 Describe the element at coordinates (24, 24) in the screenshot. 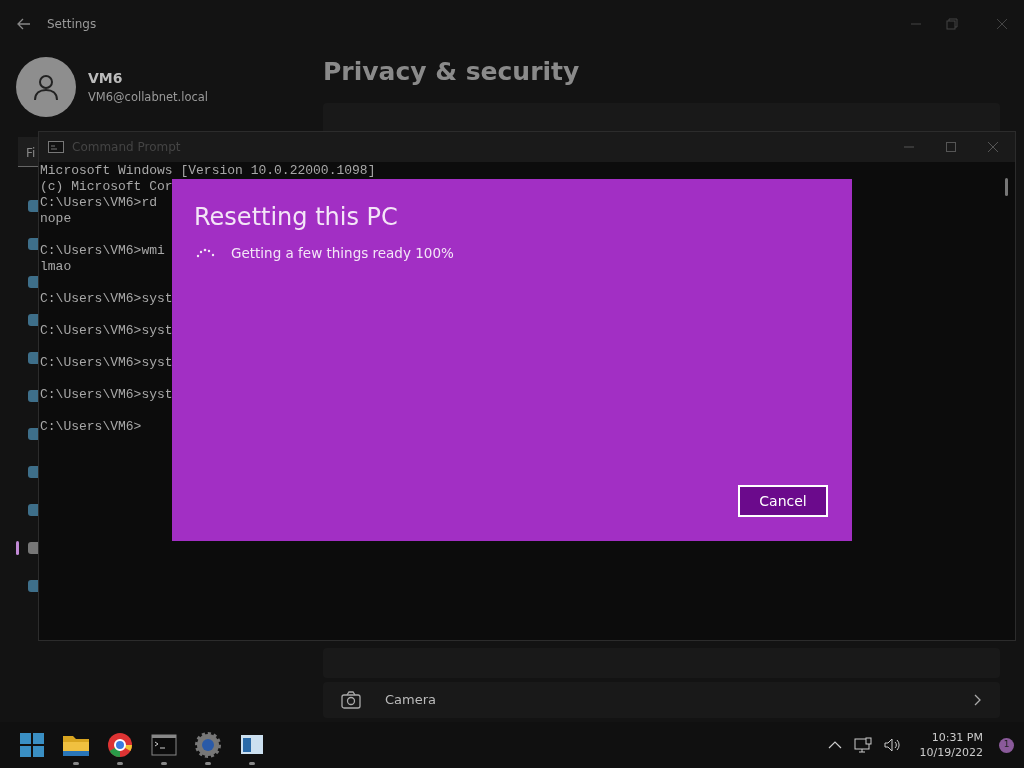

I see `back-arrow-icon` at that location.